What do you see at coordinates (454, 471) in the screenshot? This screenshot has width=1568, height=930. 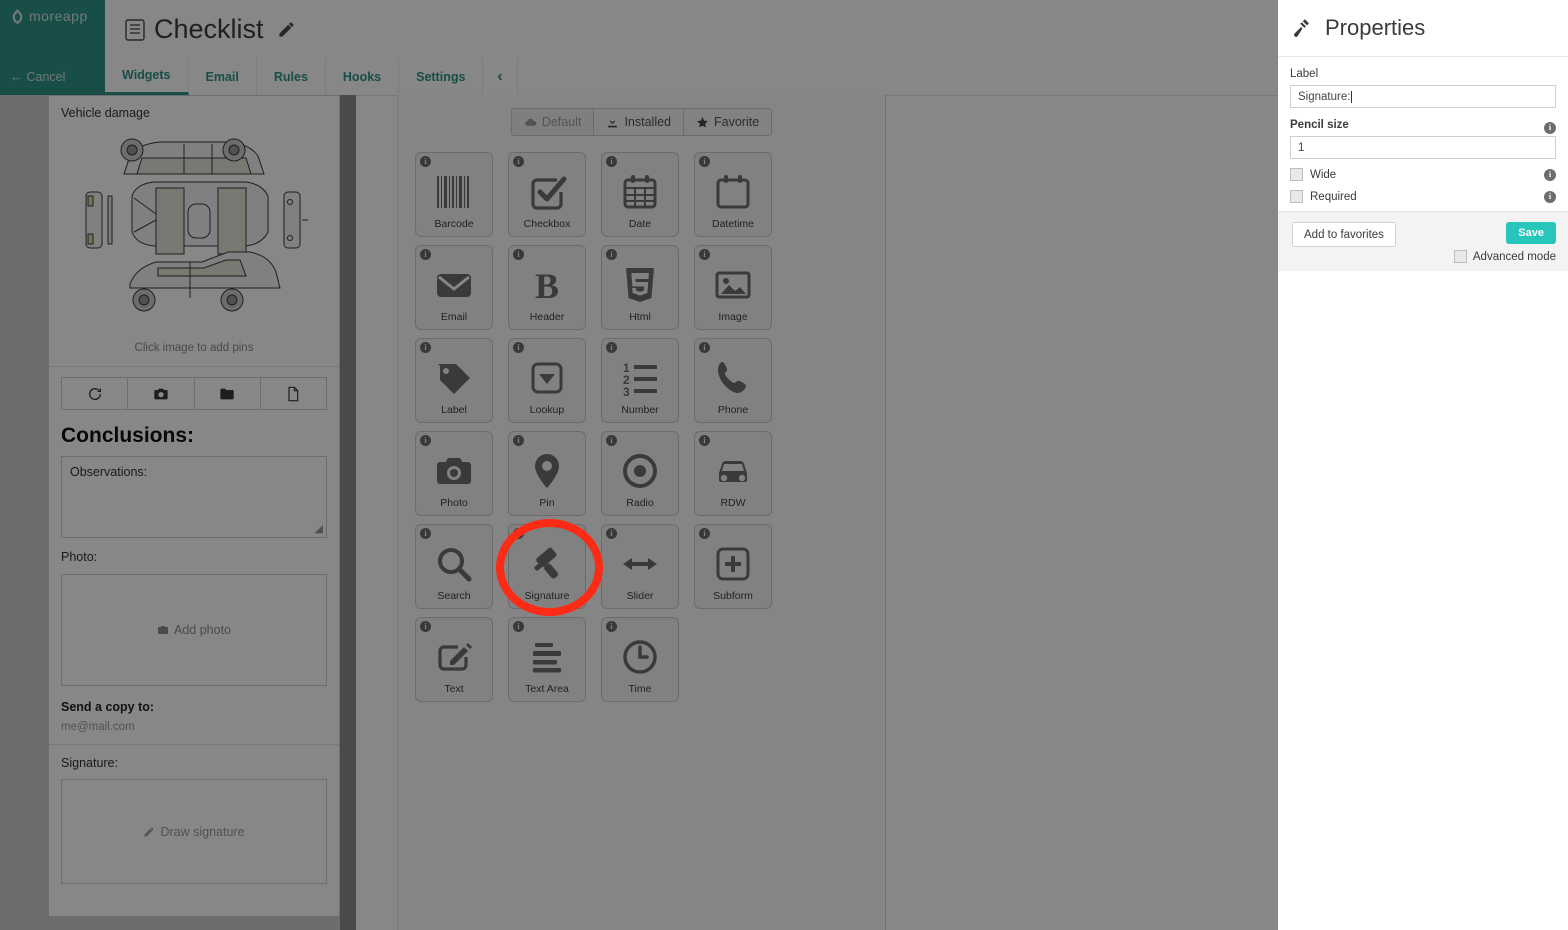 I see `camera-icon` at bounding box center [454, 471].